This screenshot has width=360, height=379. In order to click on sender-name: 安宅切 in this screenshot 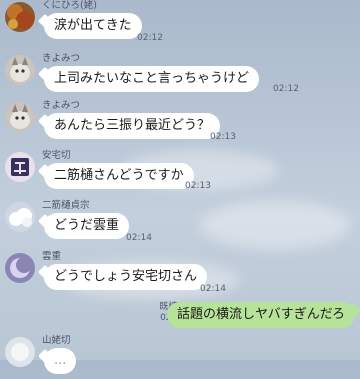, I will do `click(56, 155)`.